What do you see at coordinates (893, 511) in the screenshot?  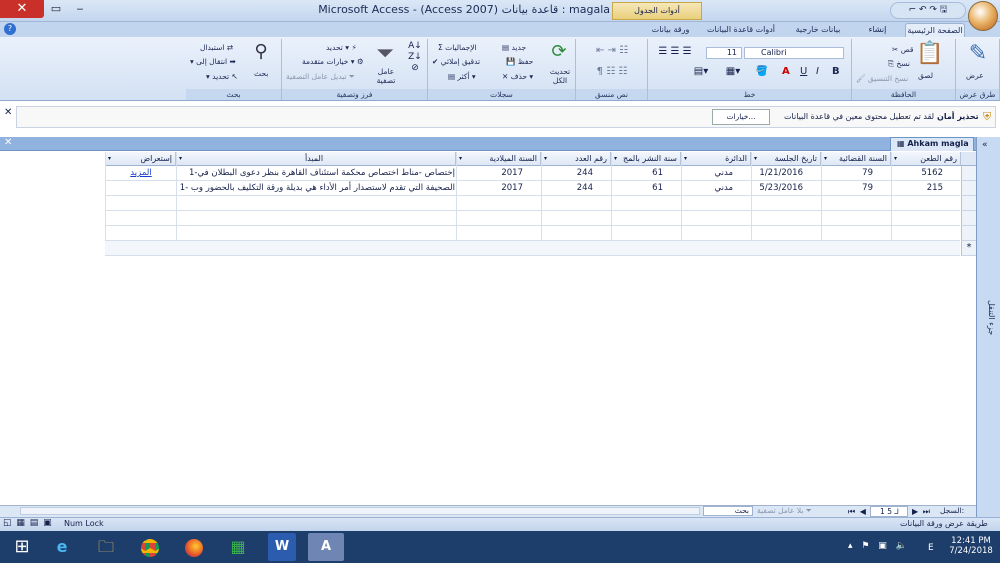 I see `record-nav-buttons: ⏮ ◀ 1 لـ 5 ▶ ⏭` at bounding box center [893, 511].